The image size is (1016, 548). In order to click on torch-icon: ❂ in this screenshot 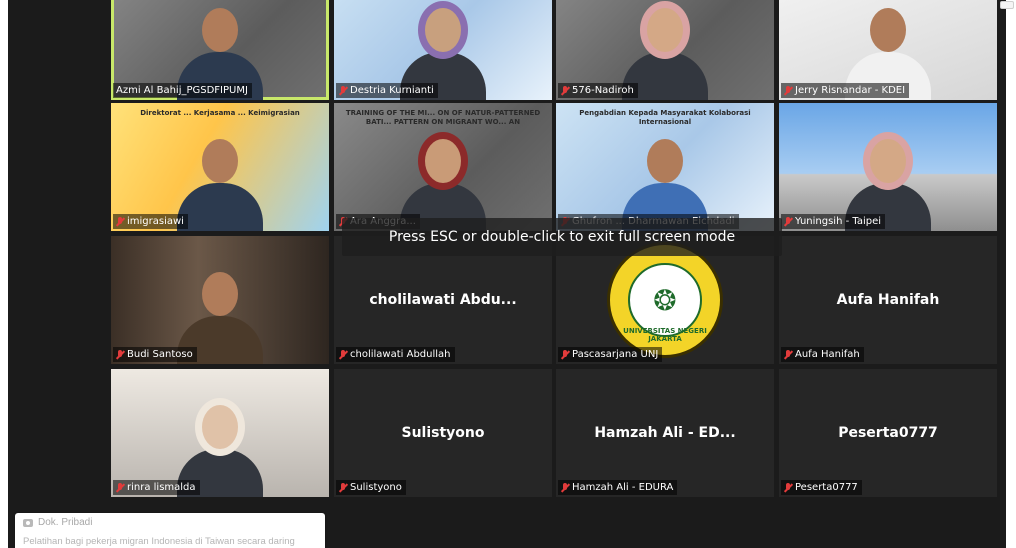, I will do `click(665, 300)`.